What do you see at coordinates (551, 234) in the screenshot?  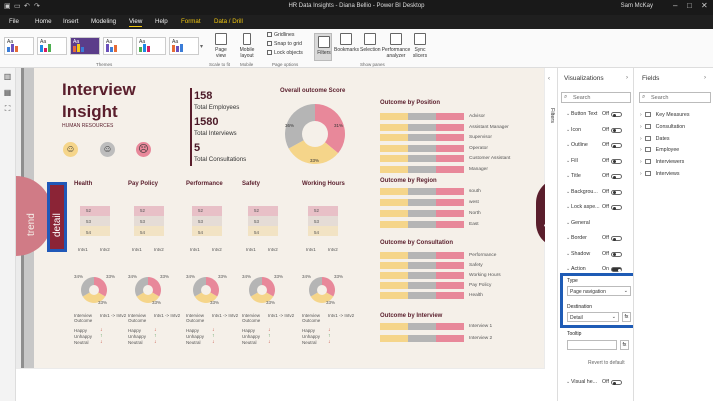 I see `filters-pane-collapsed: ‹ Filters` at bounding box center [551, 234].